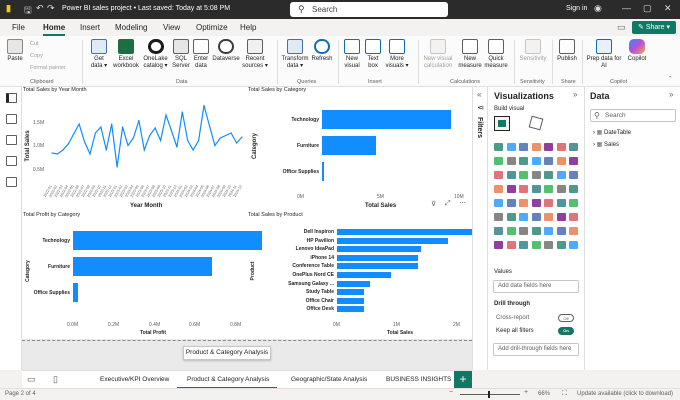  What do you see at coordinates (536, 349) in the screenshot?
I see `drill-through-field-well: Add drill-through fields here` at bounding box center [536, 349].